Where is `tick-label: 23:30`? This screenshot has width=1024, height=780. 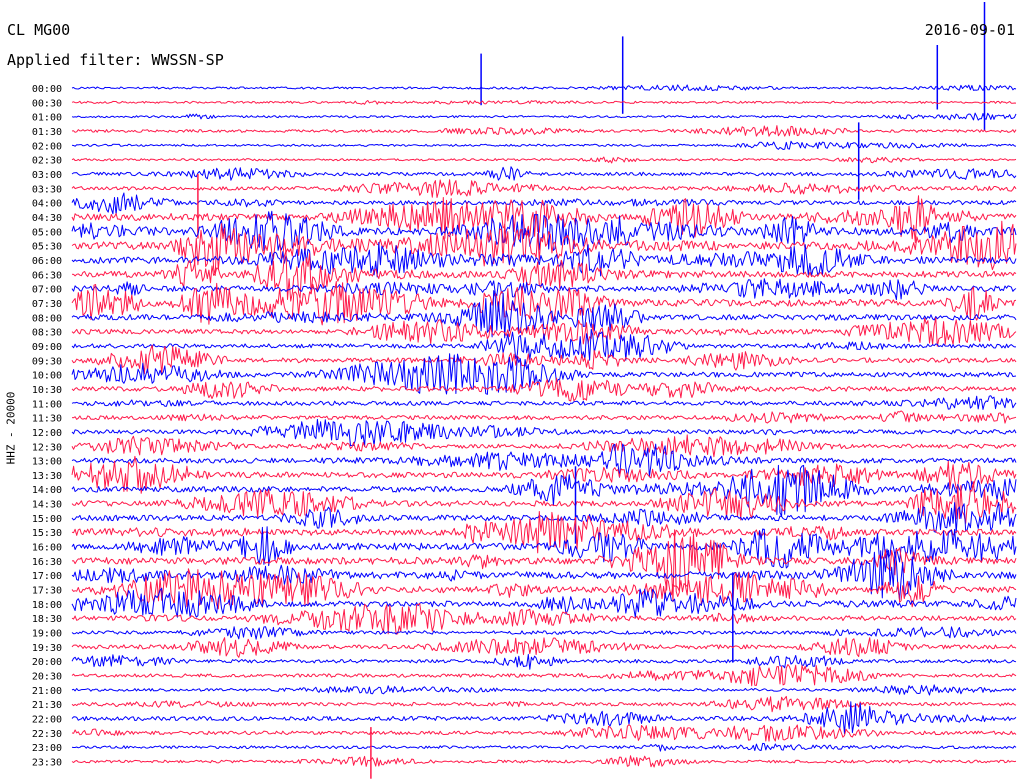
tick-label: 23:30 is located at coordinates (47, 763).